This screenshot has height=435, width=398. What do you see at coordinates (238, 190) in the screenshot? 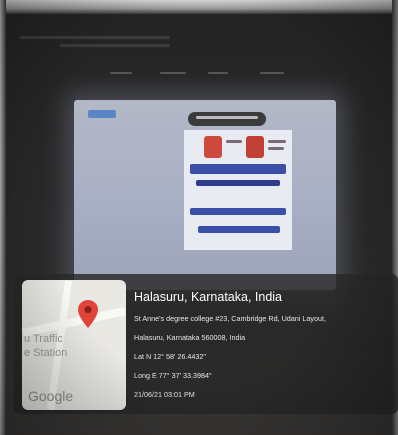
I see `presentation-slide` at bounding box center [238, 190].